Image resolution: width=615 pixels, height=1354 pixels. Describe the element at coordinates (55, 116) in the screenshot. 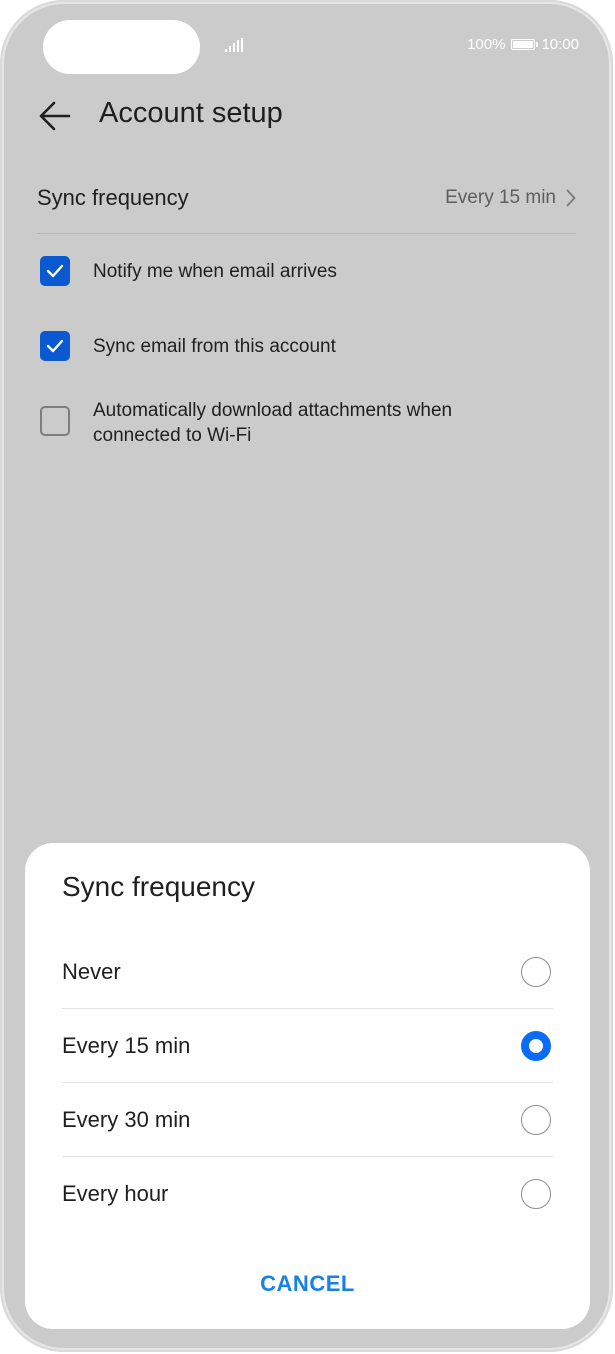

I see `back-arrow-icon` at that location.